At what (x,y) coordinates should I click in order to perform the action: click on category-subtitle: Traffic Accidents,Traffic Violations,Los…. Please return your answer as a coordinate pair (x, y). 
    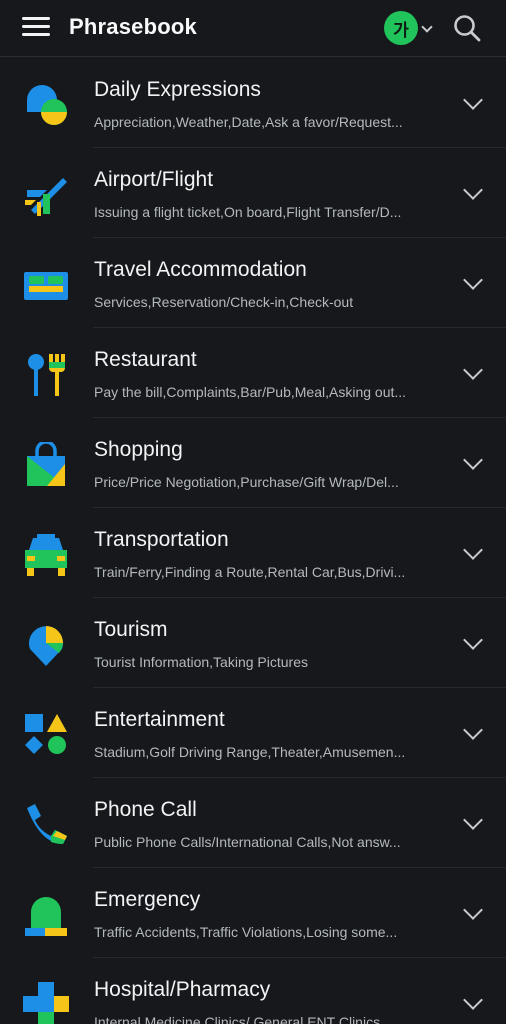
    Looking at the image, I should click on (246, 932).